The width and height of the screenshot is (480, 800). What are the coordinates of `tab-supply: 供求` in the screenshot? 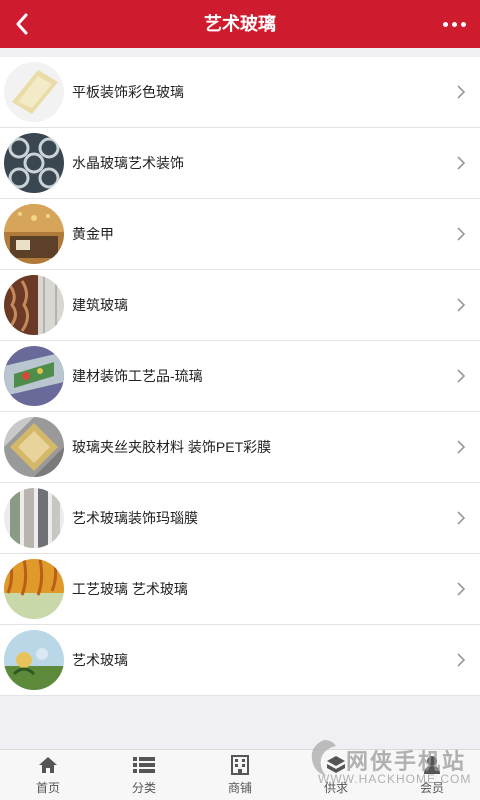 It's located at (336, 775).